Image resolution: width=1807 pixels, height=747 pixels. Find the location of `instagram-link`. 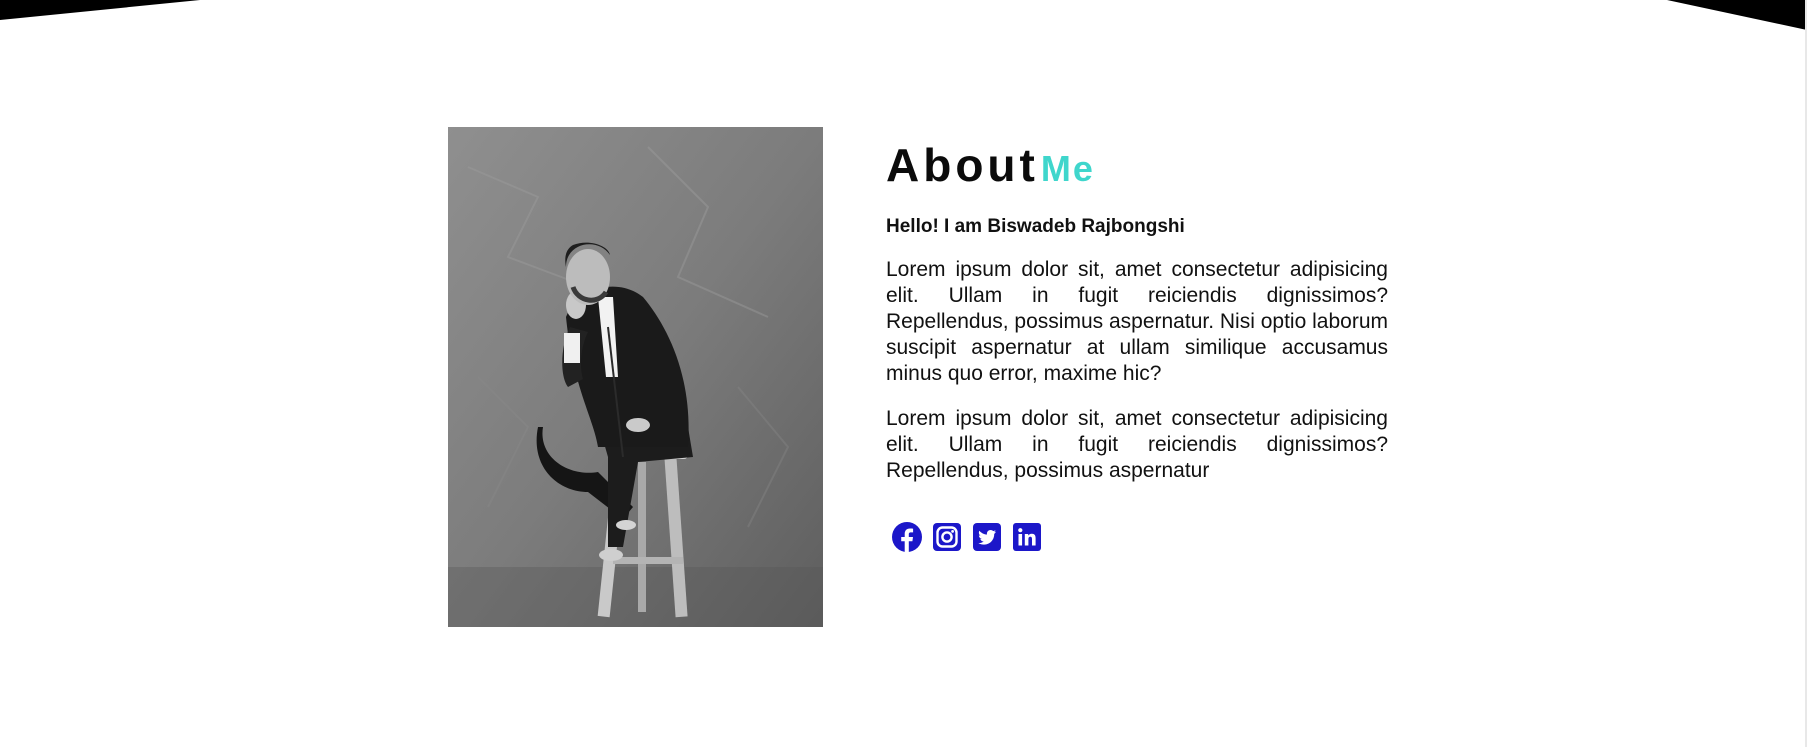

instagram-link is located at coordinates (947, 537).